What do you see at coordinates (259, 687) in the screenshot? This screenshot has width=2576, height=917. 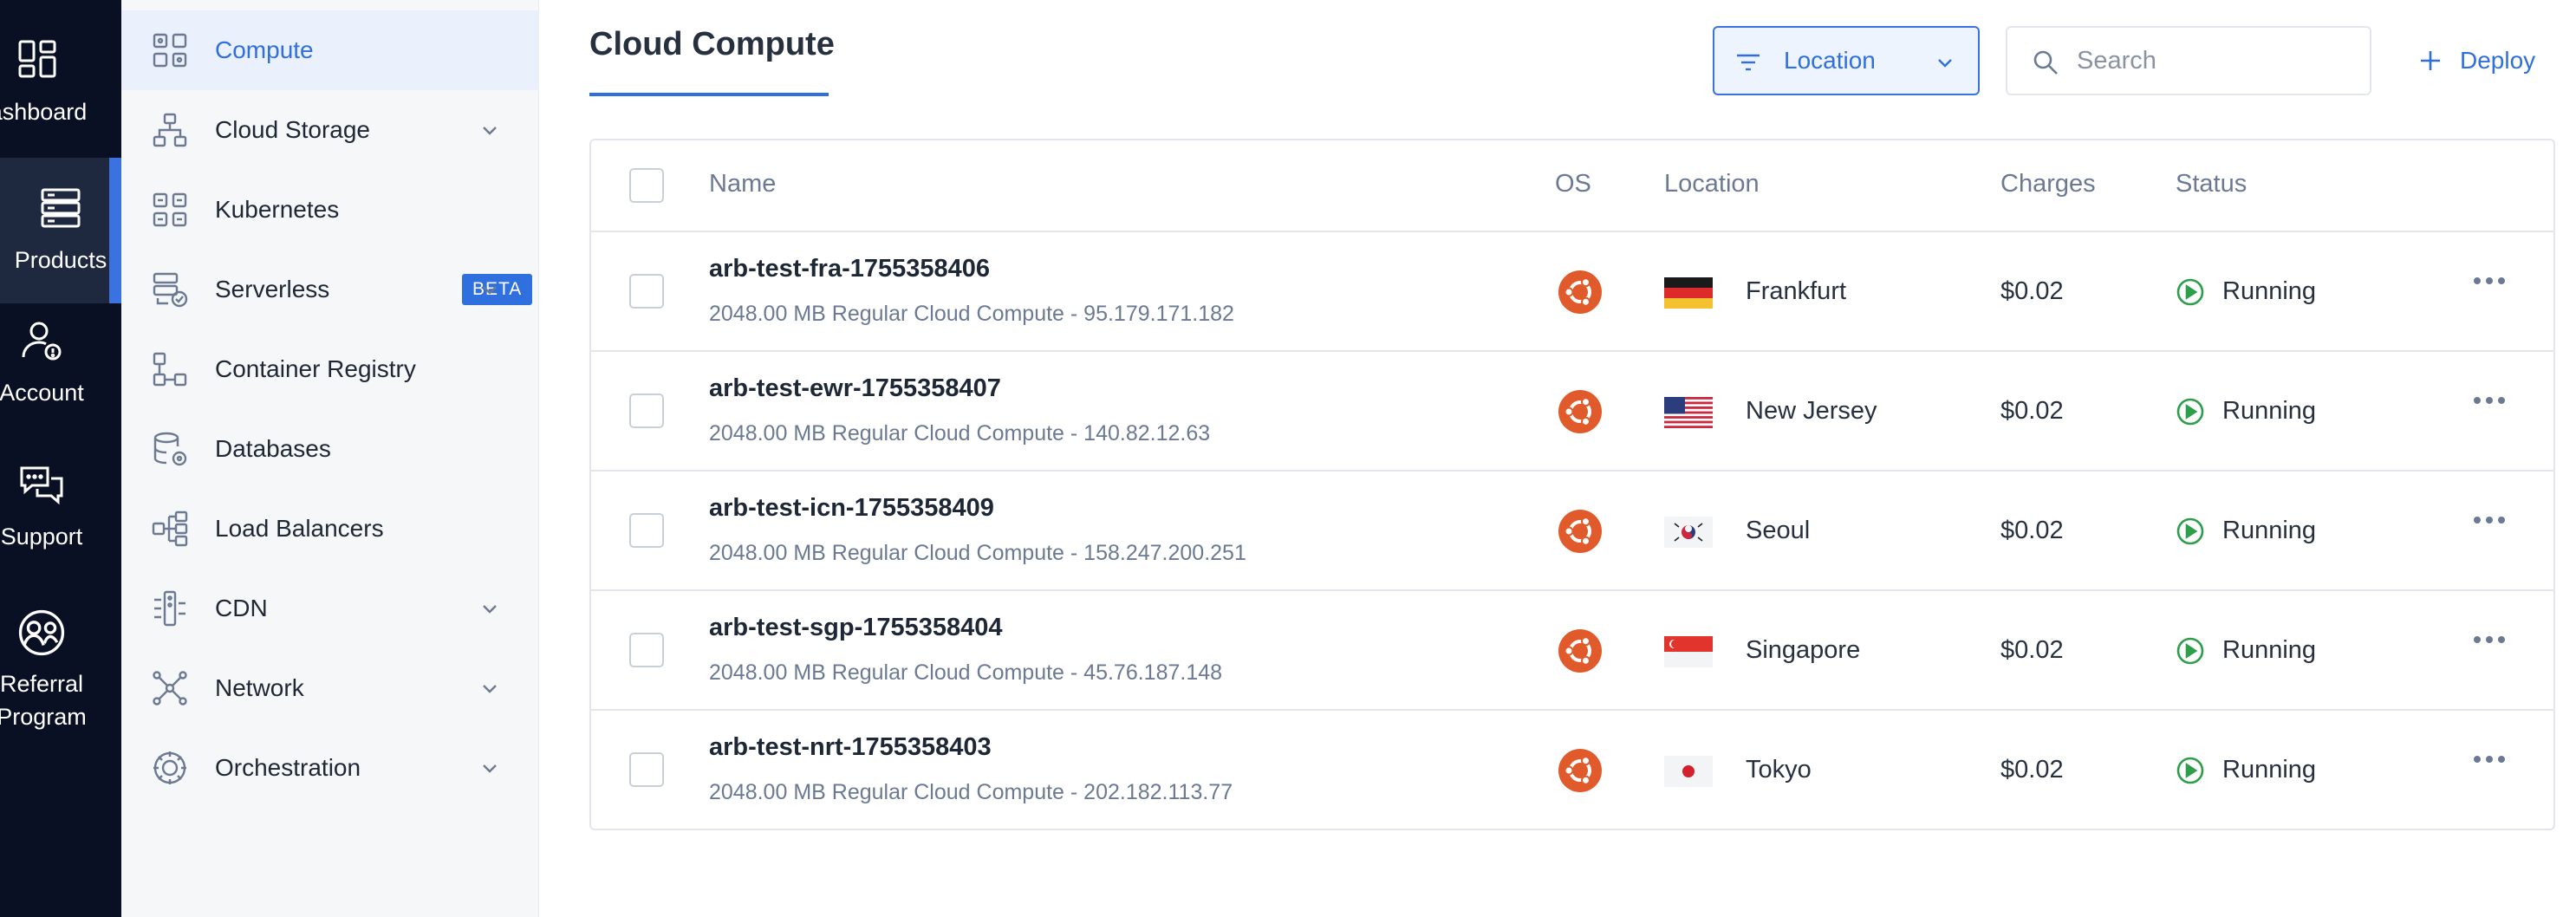 I see `sidebar-item-label: Network` at bounding box center [259, 687].